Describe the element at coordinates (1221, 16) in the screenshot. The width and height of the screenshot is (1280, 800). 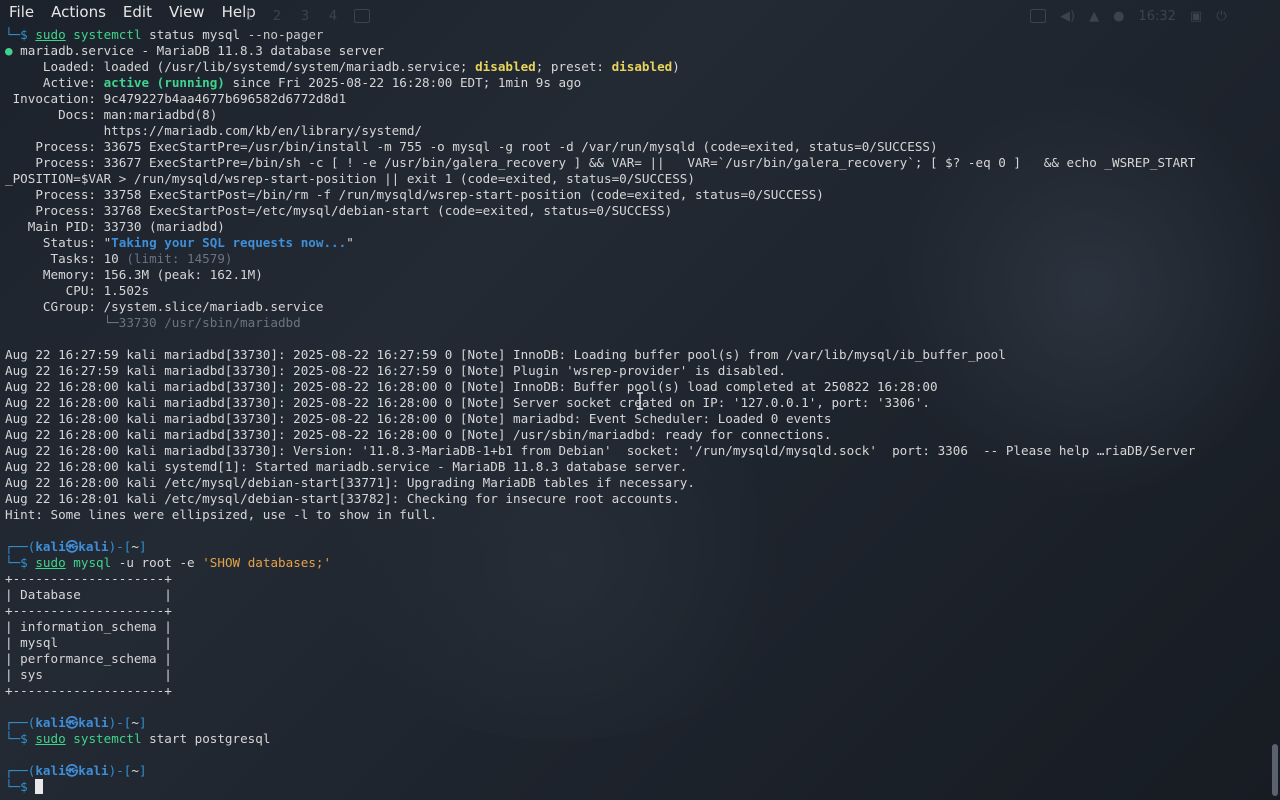
I see `logout-icon: ⏻` at that location.